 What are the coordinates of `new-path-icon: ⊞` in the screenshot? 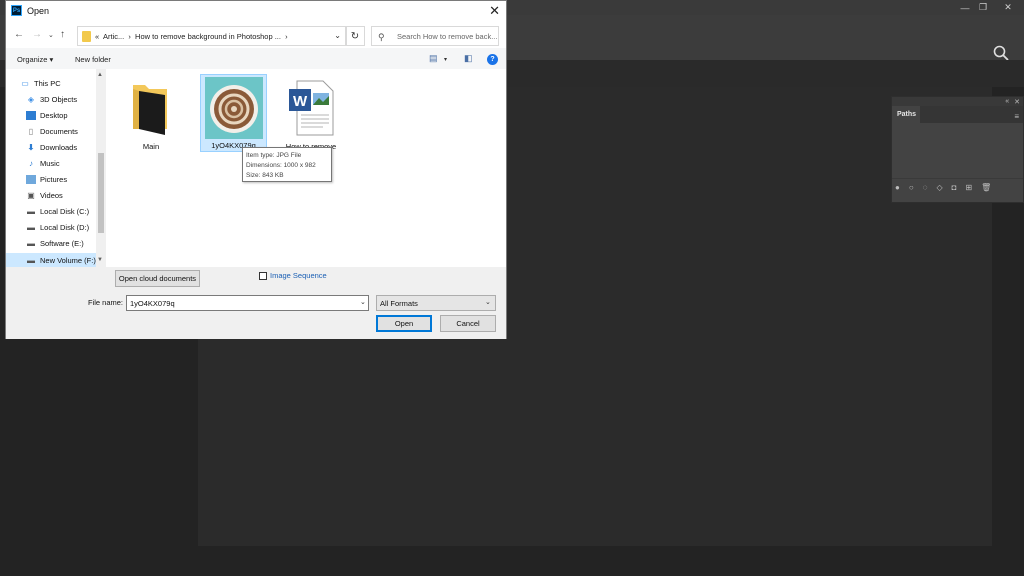 It's located at (968, 187).